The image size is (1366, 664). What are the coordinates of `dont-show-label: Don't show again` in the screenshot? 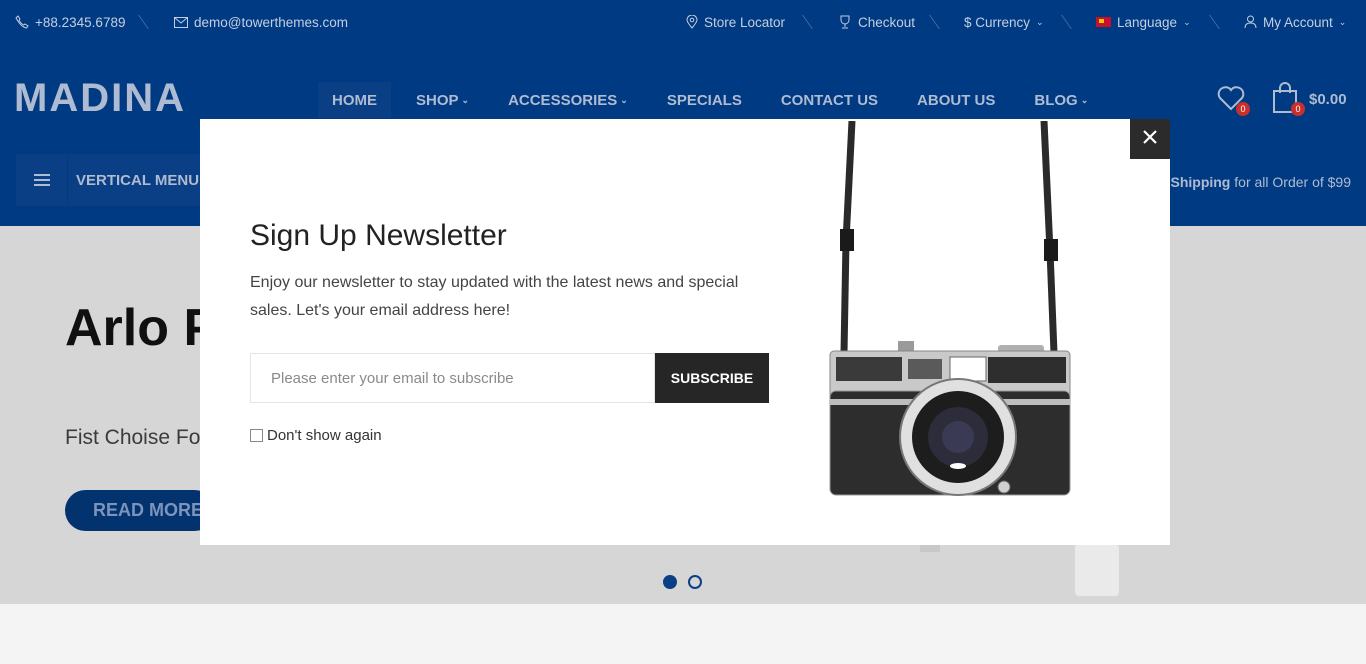 It's located at (324, 435).